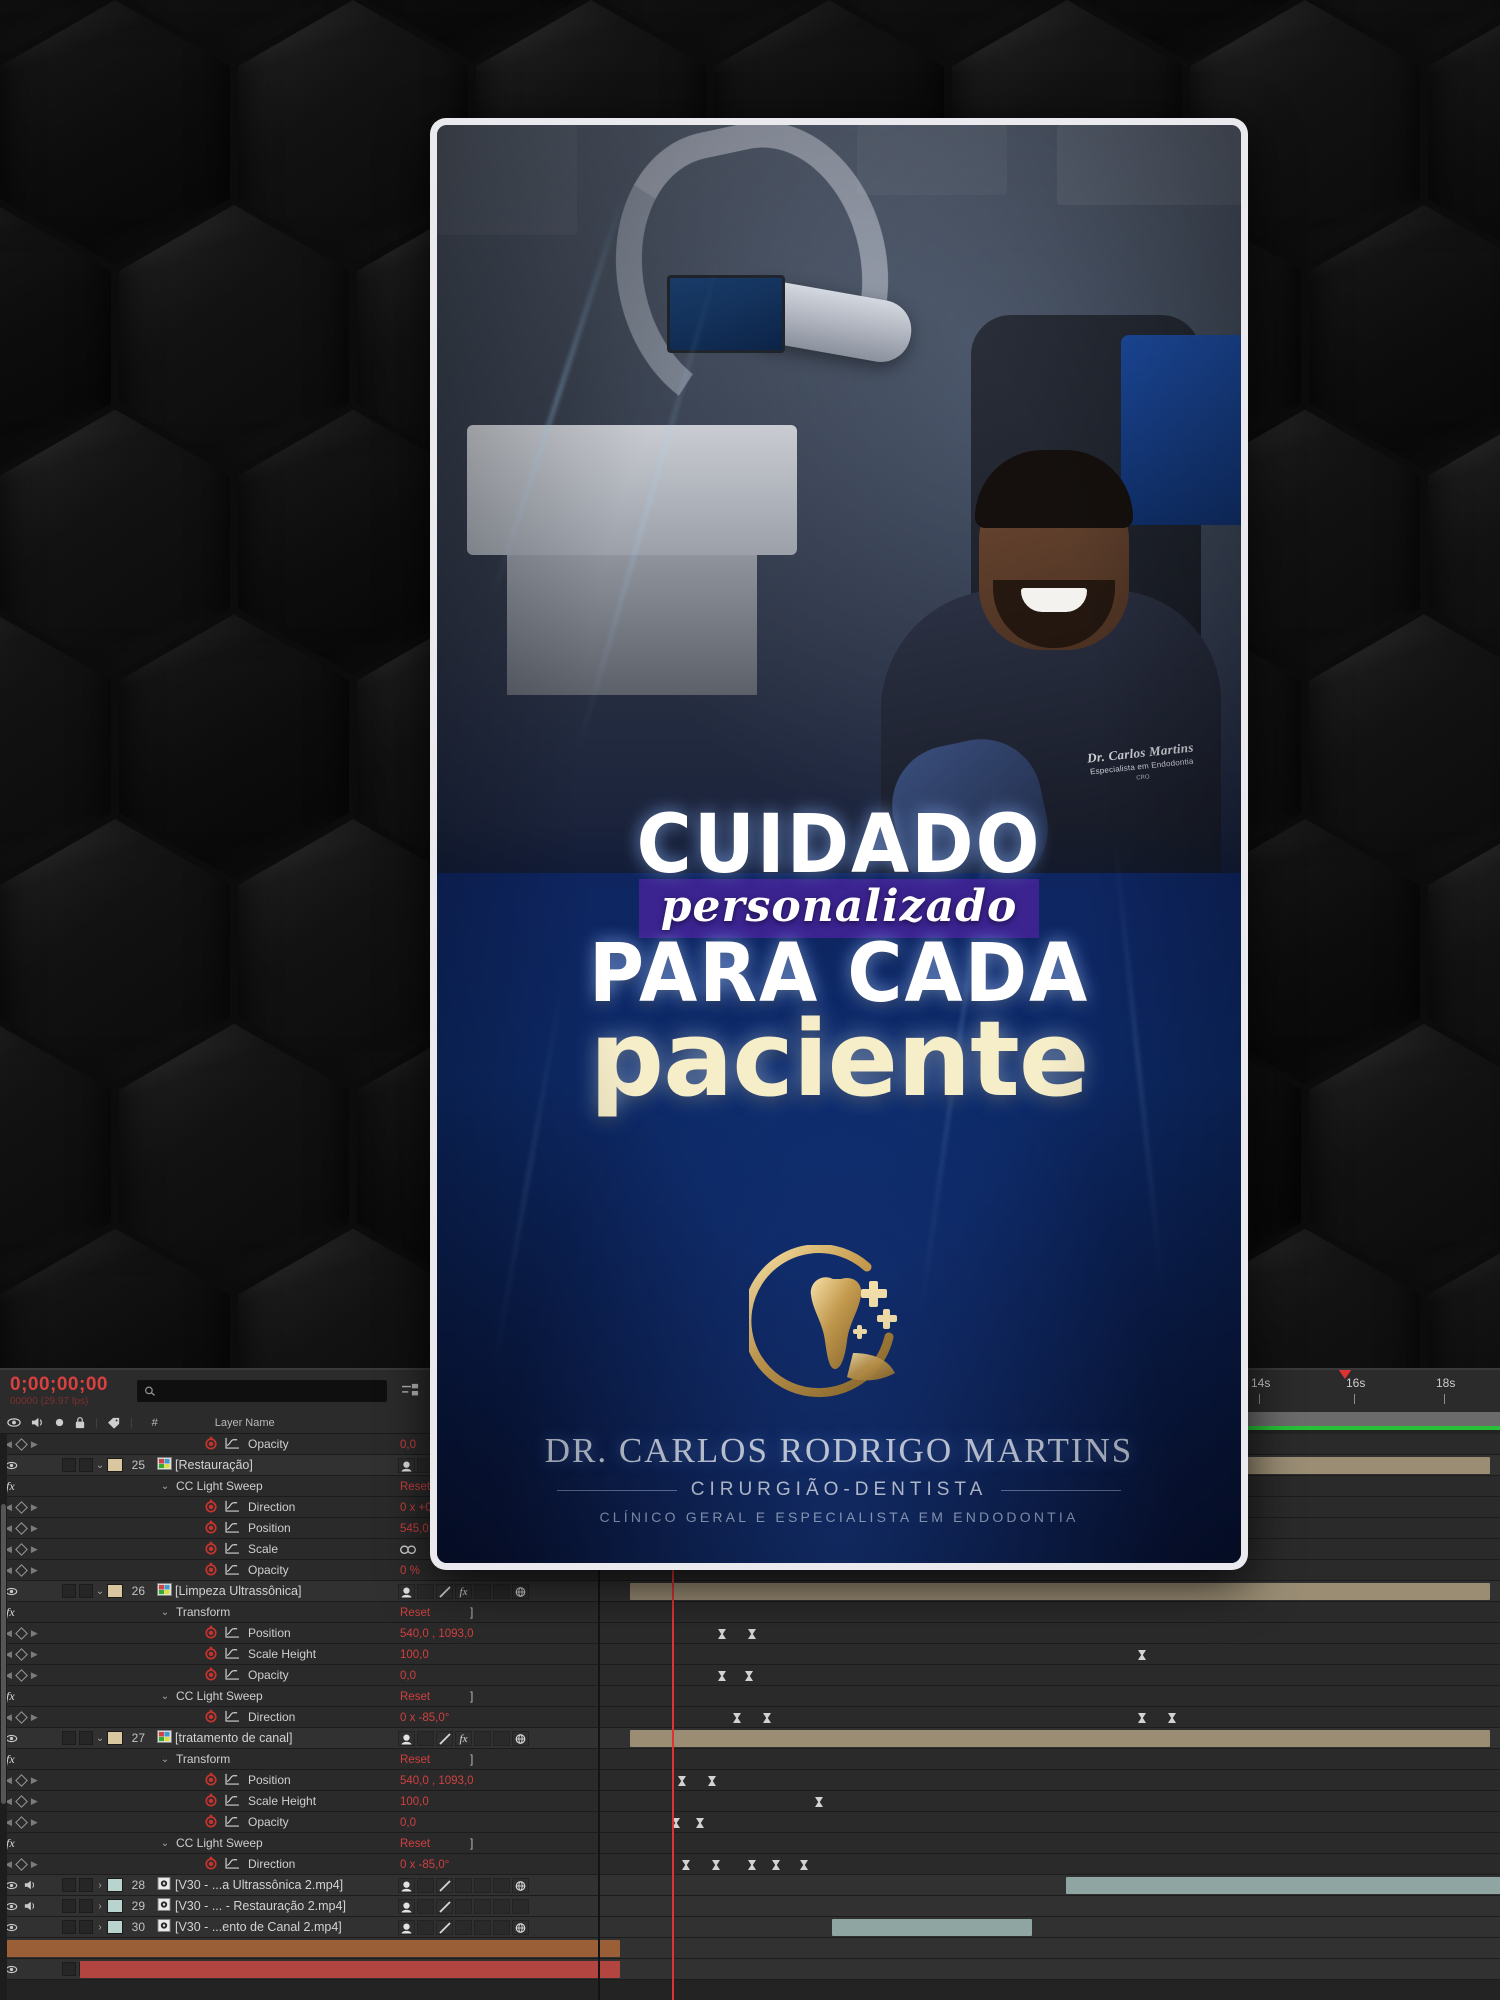 The width and height of the screenshot is (1500, 2000). Describe the element at coordinates (263, 1549) in the screenshot. I see `property-name: Scale` at that location.